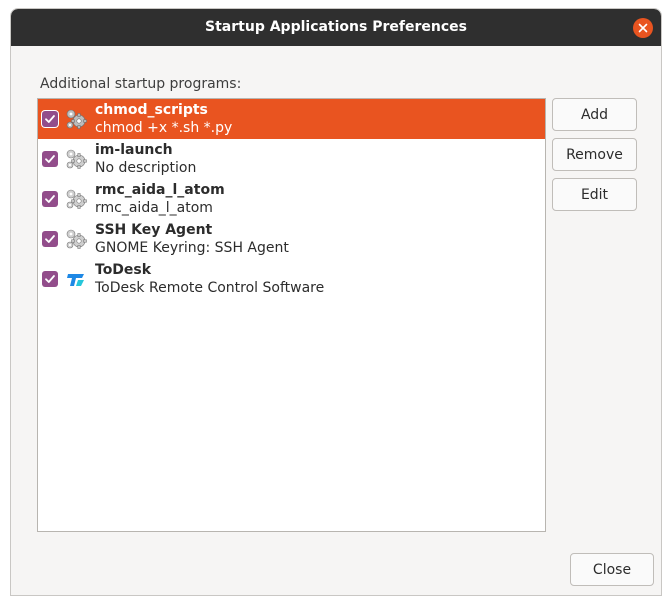  What do you see at coordinates (141, 84) in the screenshot?
I see `section-label: Additional startup programs:` at bounding box center [141, 84].